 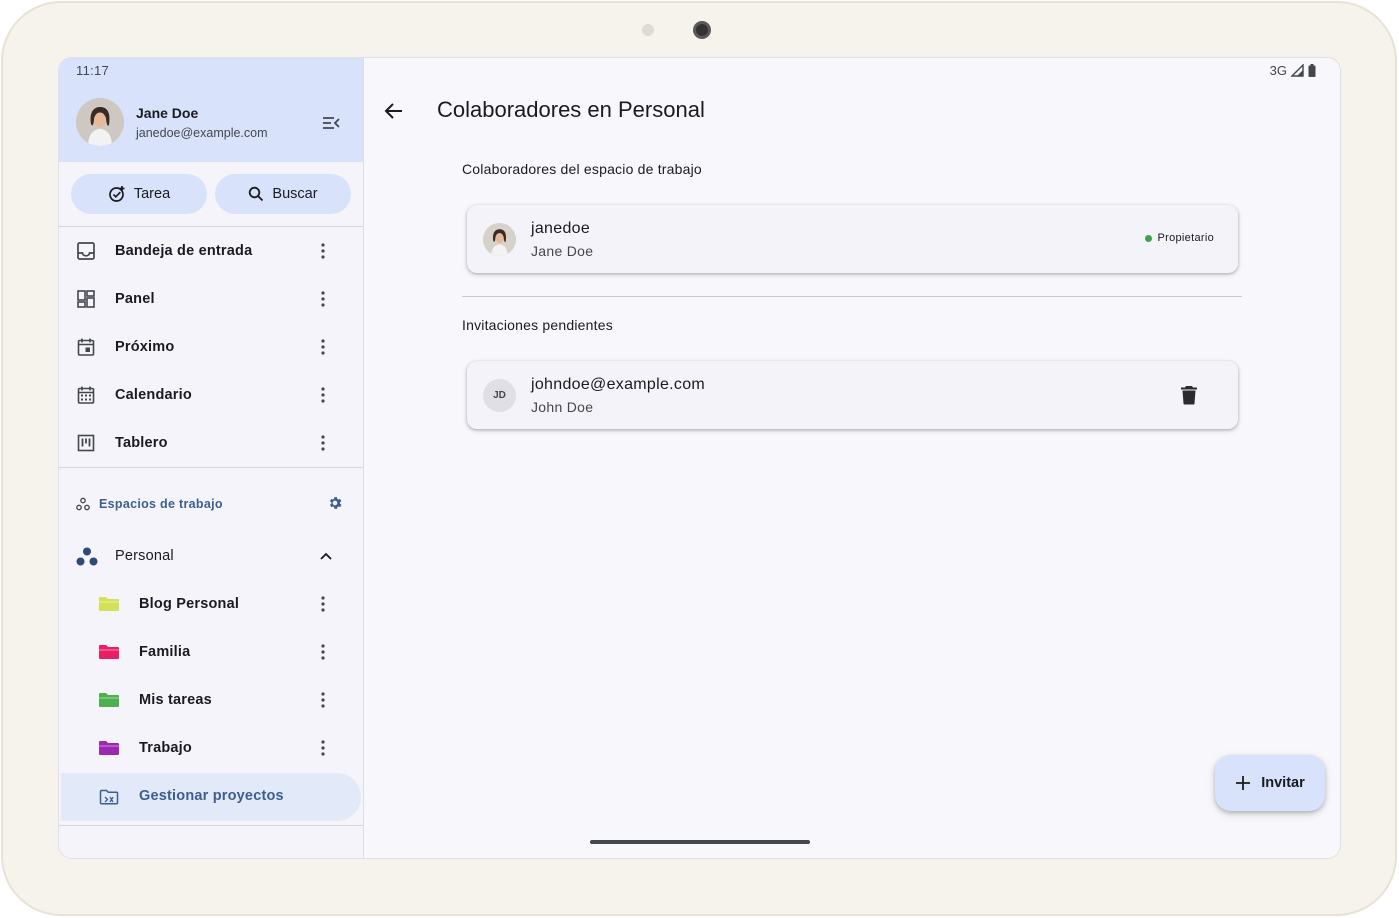 I want to click on status-indicators: 3G, so click(x=1293, y=70).